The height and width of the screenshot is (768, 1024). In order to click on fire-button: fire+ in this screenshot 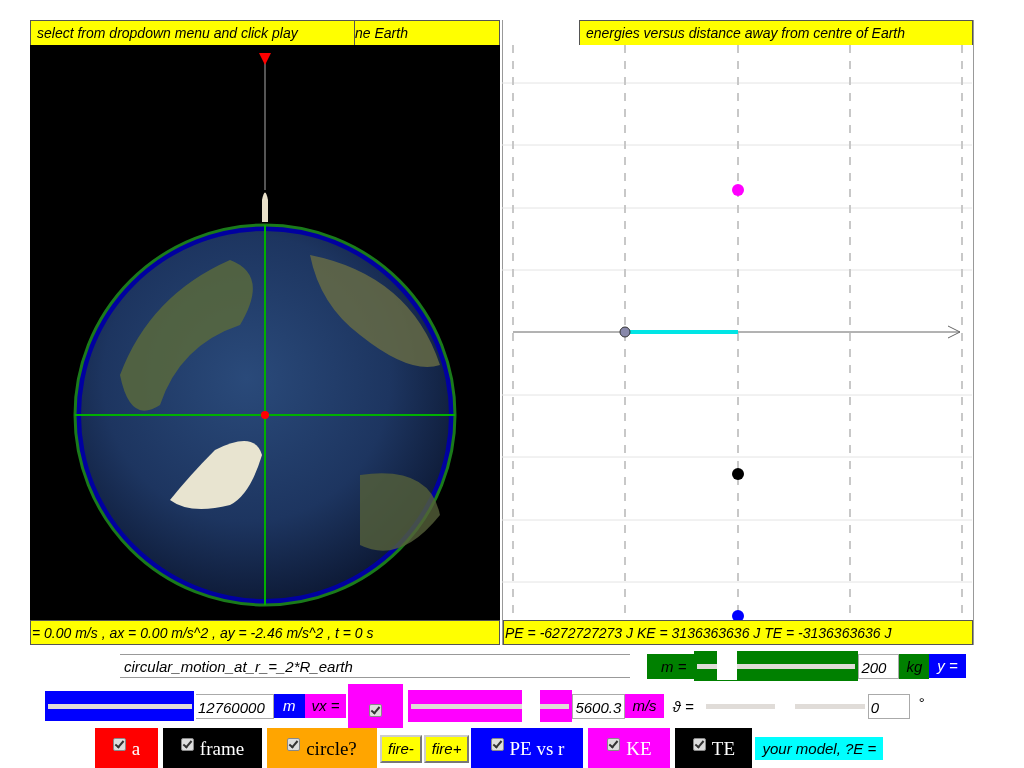, I will do `click(446, 748)`.